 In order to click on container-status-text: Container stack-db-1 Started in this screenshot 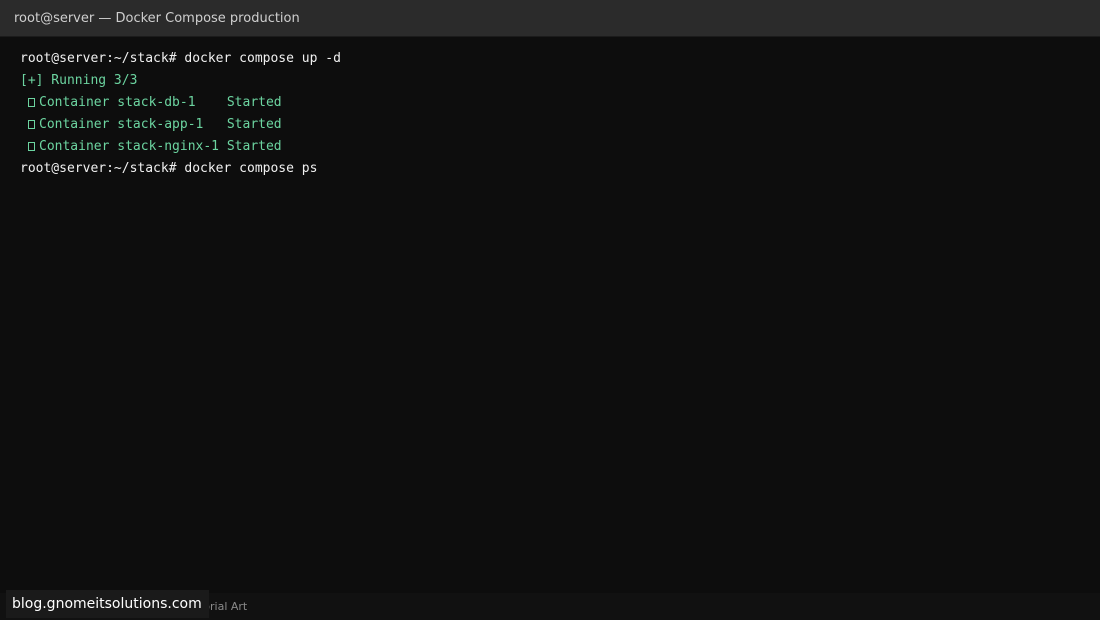, I will do `click(160, 102)`.